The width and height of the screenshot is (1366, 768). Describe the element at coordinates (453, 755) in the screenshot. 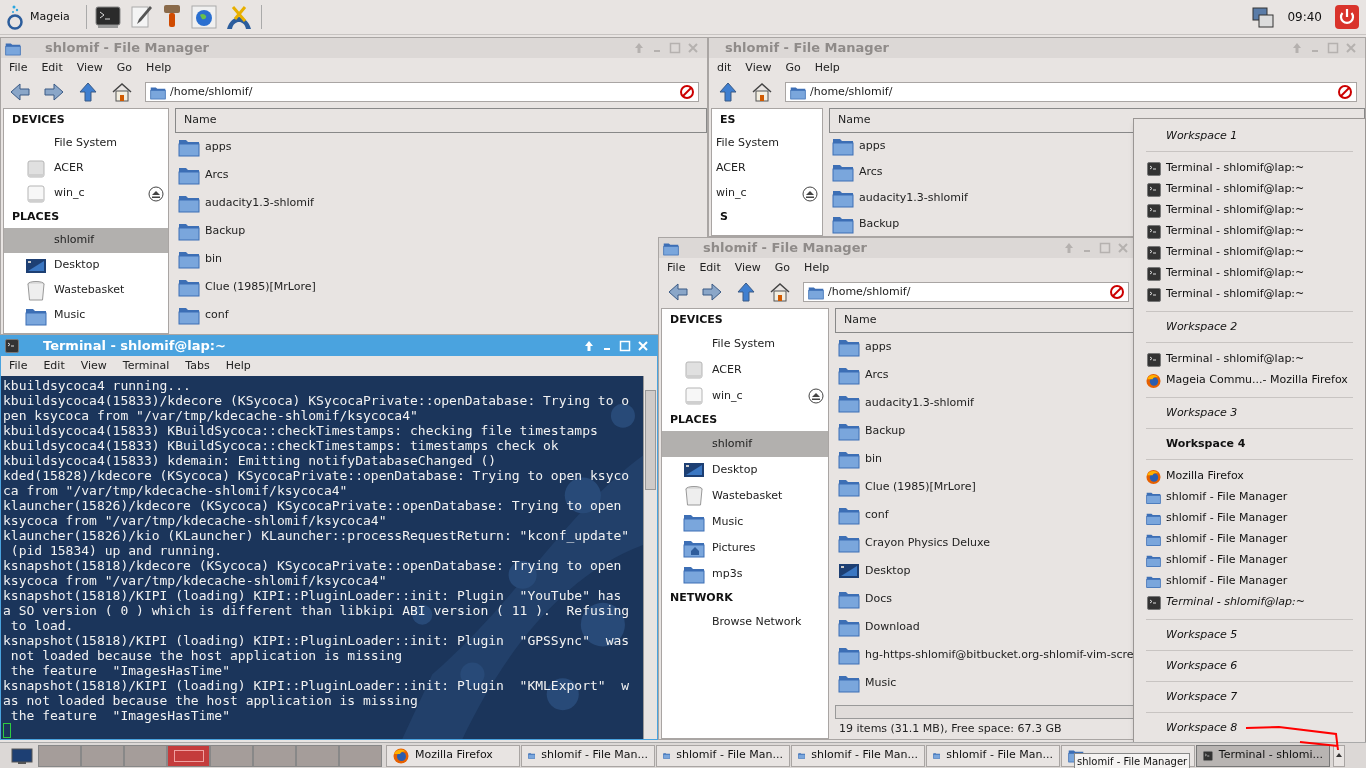

I see `task-button: Mozilla Firefox` at that location.